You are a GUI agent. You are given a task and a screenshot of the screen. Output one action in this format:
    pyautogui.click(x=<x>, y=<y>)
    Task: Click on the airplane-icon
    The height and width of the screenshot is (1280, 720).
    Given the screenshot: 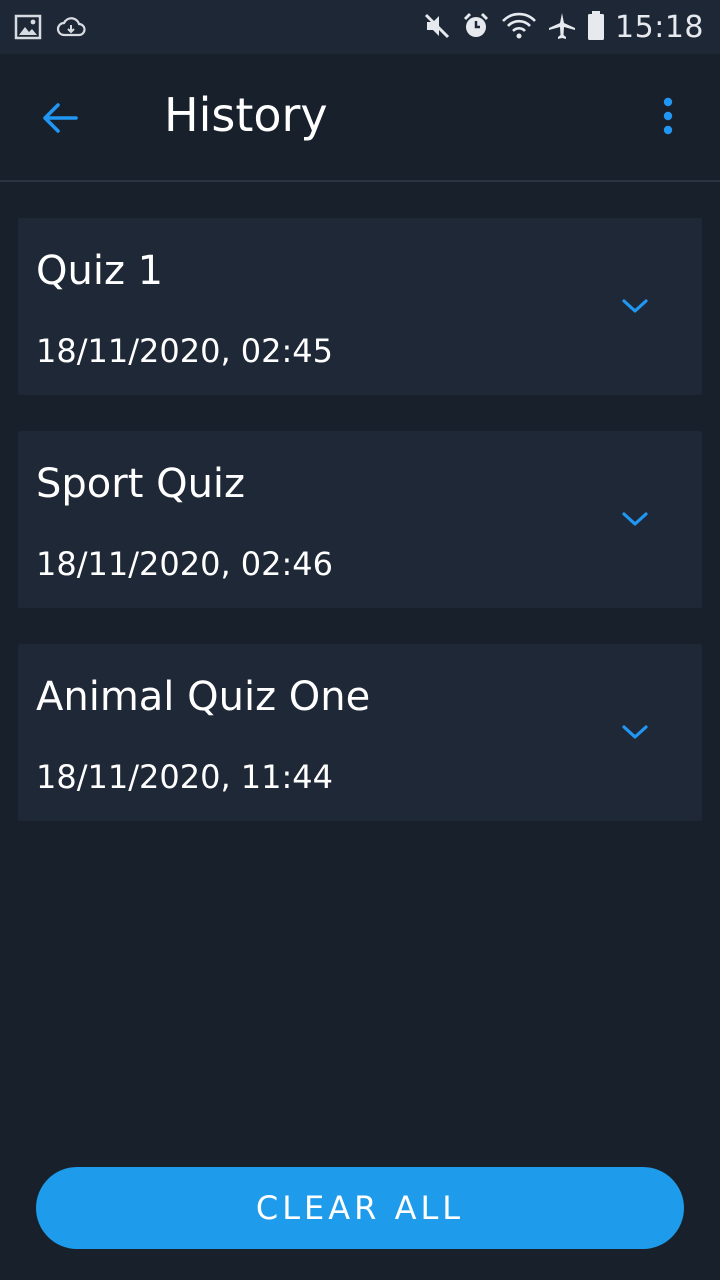 What is the action you would take?
    pyautogui.click(x=562, y=28)
    